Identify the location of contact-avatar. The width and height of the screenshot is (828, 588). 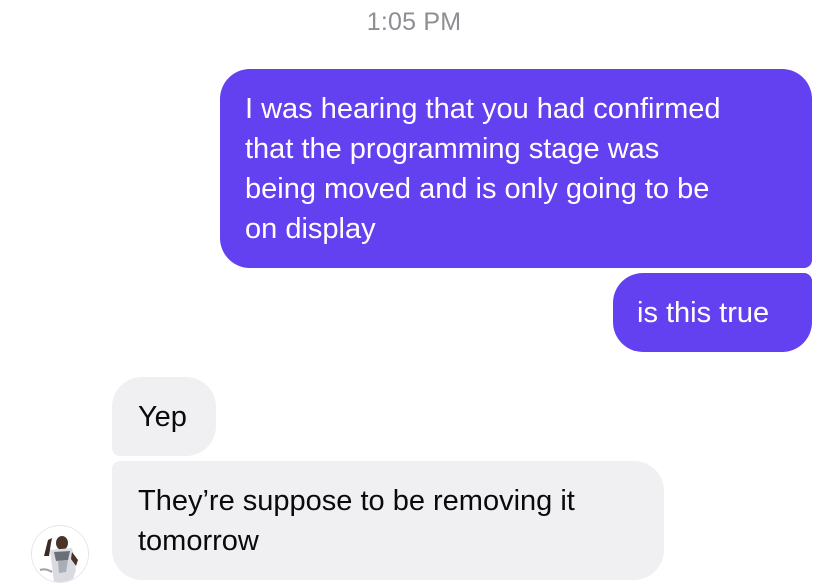
(60, 554).